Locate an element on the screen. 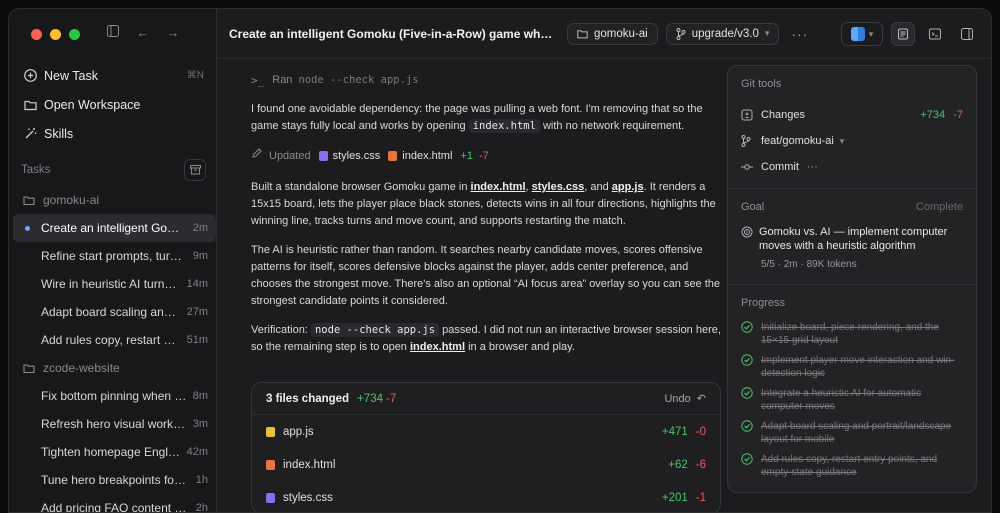 The height and width of the screenshot is (513, 1000). new-task-button: New Task ⌘N is located at coordinates (113, 75).